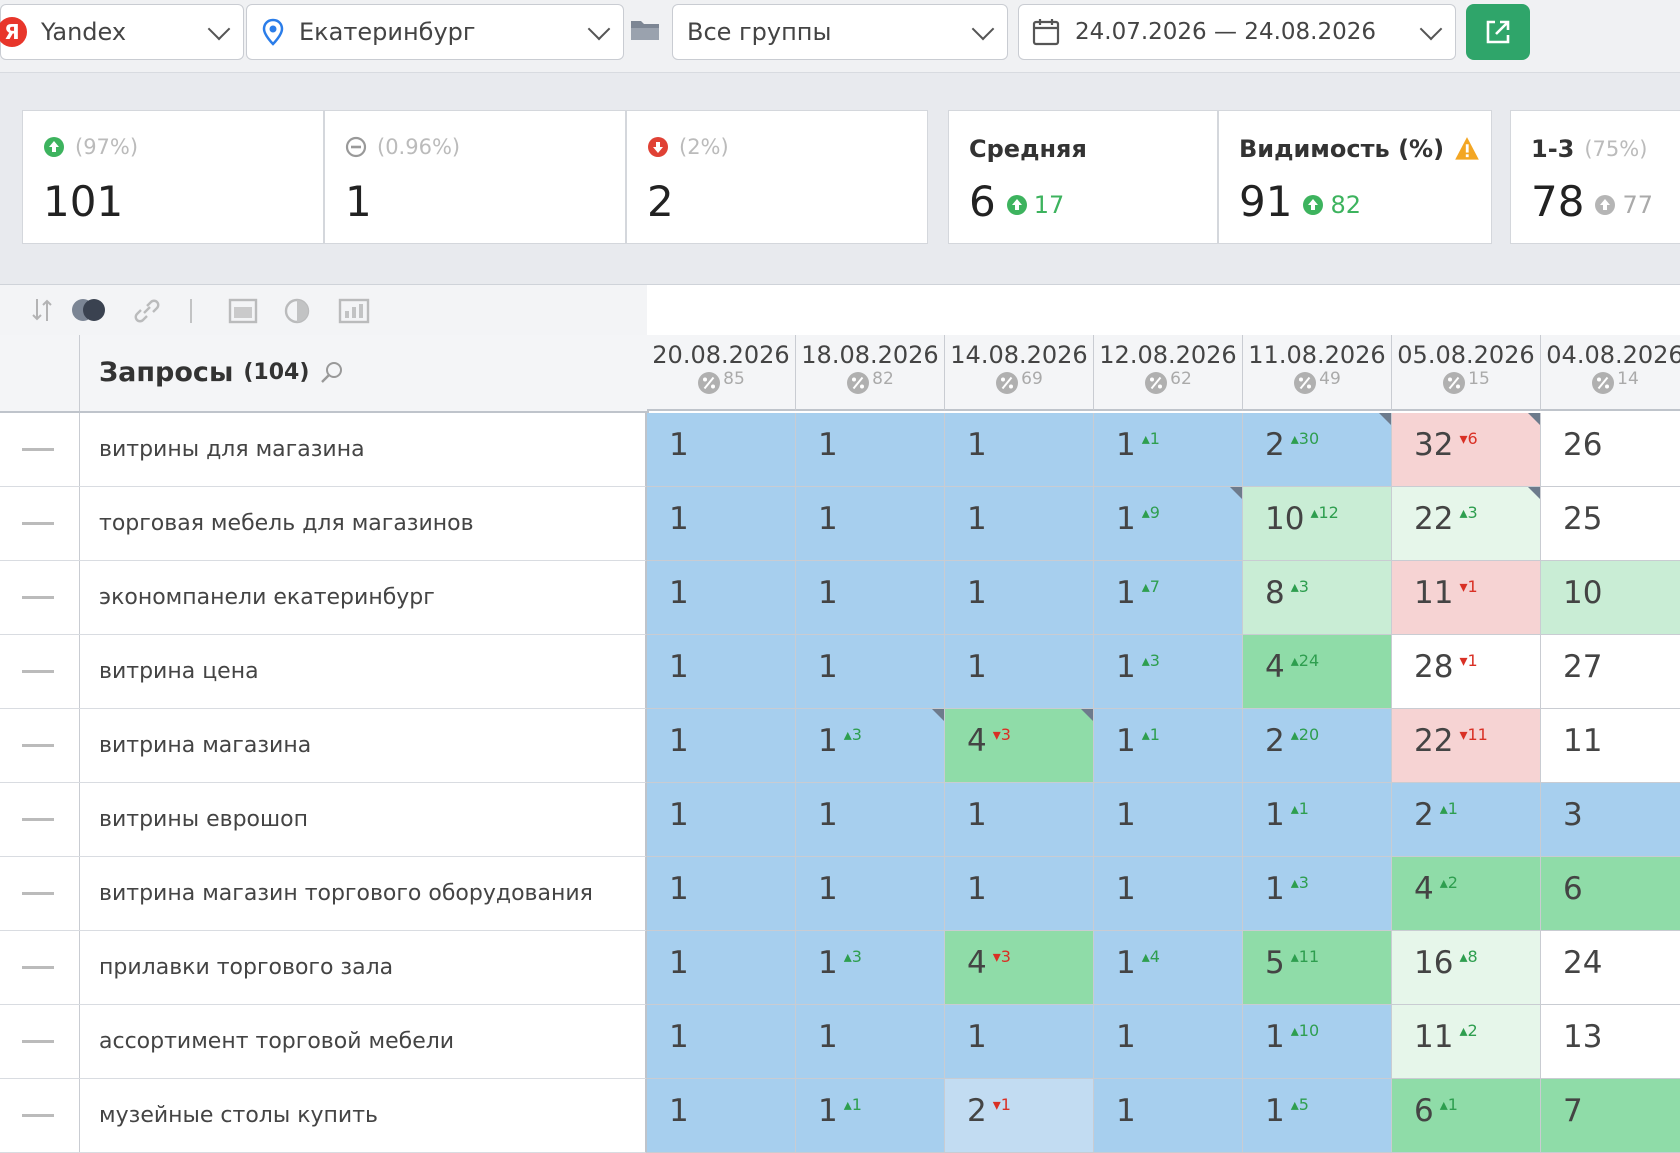 This screenshot has height=1153, width=1680. Describe the element at coordinates (1019, 1116) in the screenshot. I see `position-cell: 2 ▾1` at that location.